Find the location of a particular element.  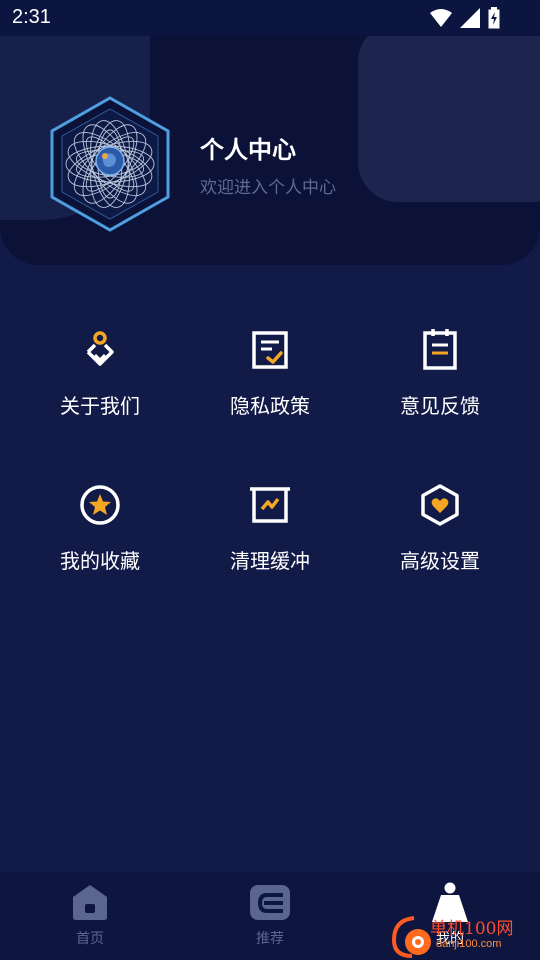

menu-item-advanced-settings: 高级设置 is located at coordinates (440, 538).